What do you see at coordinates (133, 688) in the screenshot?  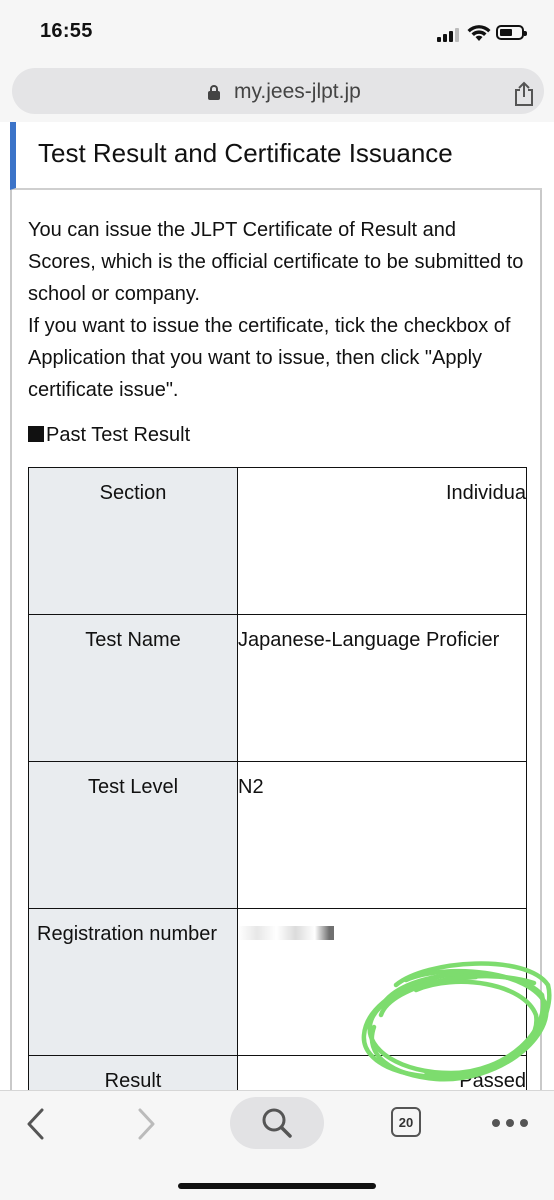 I see `row-label: Test Name` at bounding box center [133, 688].